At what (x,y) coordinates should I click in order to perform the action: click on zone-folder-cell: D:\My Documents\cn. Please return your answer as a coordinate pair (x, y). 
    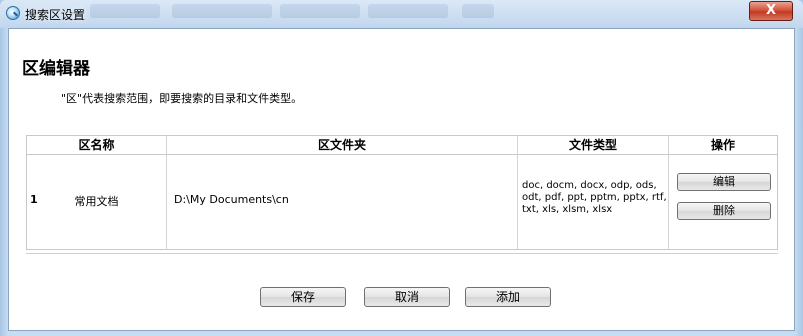
    Looking at the image, I should click on (231, 199).